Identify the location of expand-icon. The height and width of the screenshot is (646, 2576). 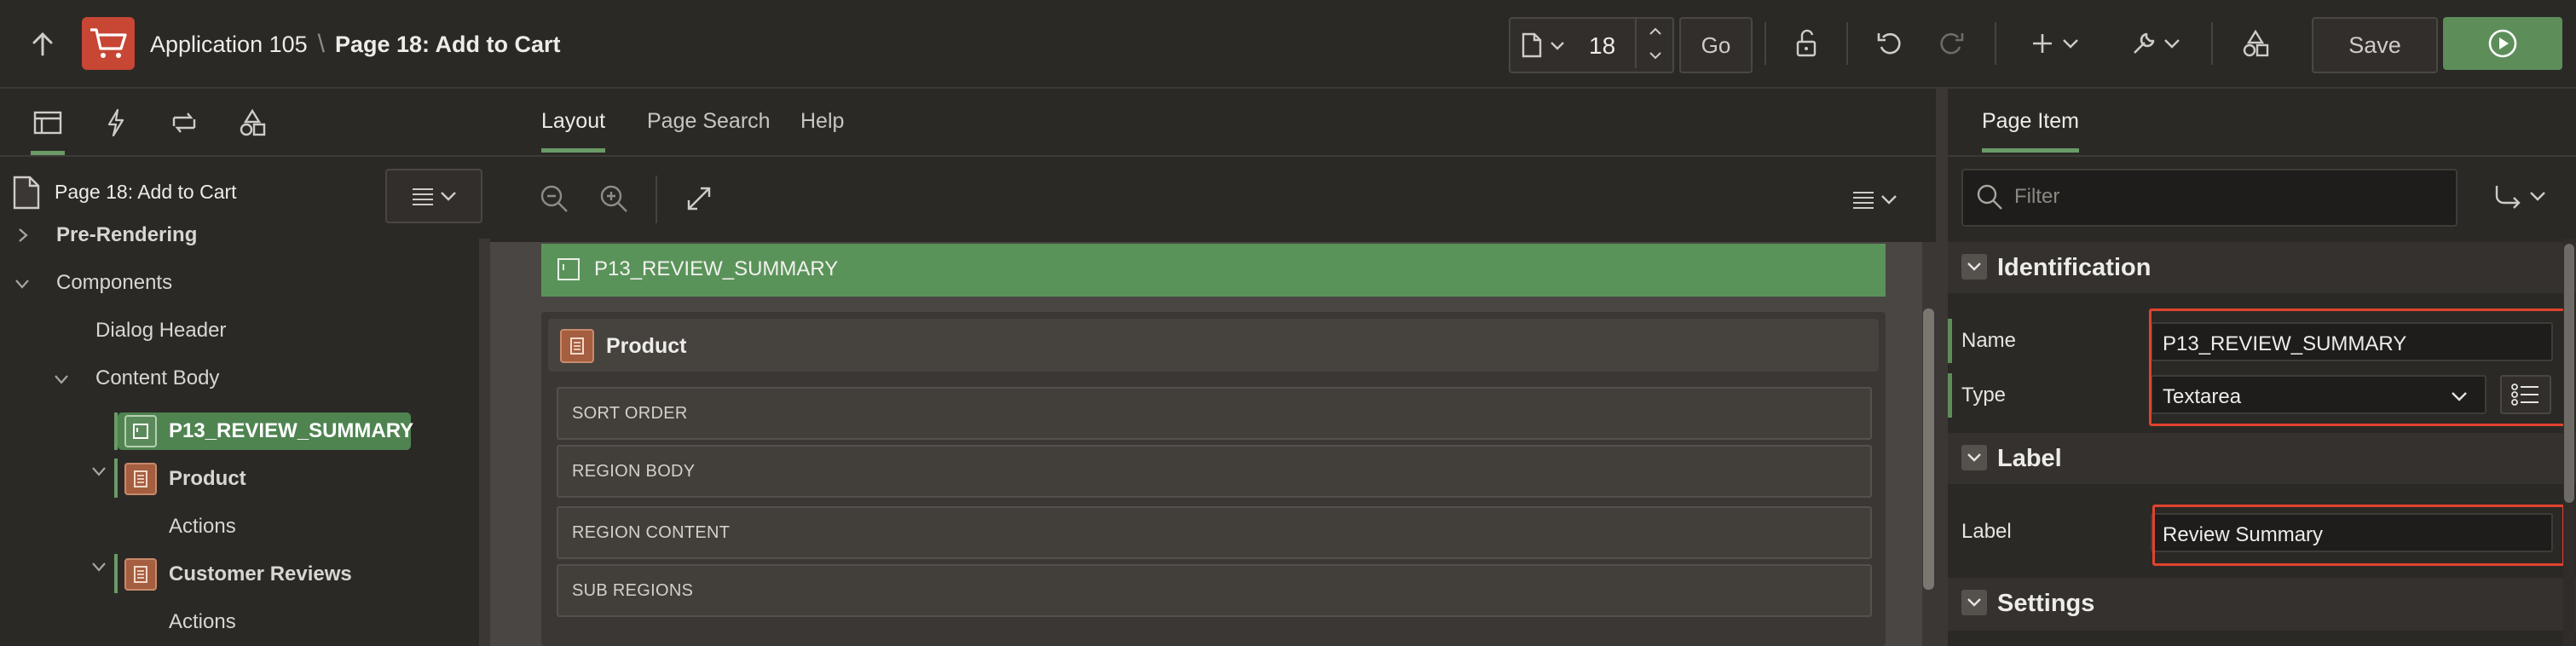
(699, 199).